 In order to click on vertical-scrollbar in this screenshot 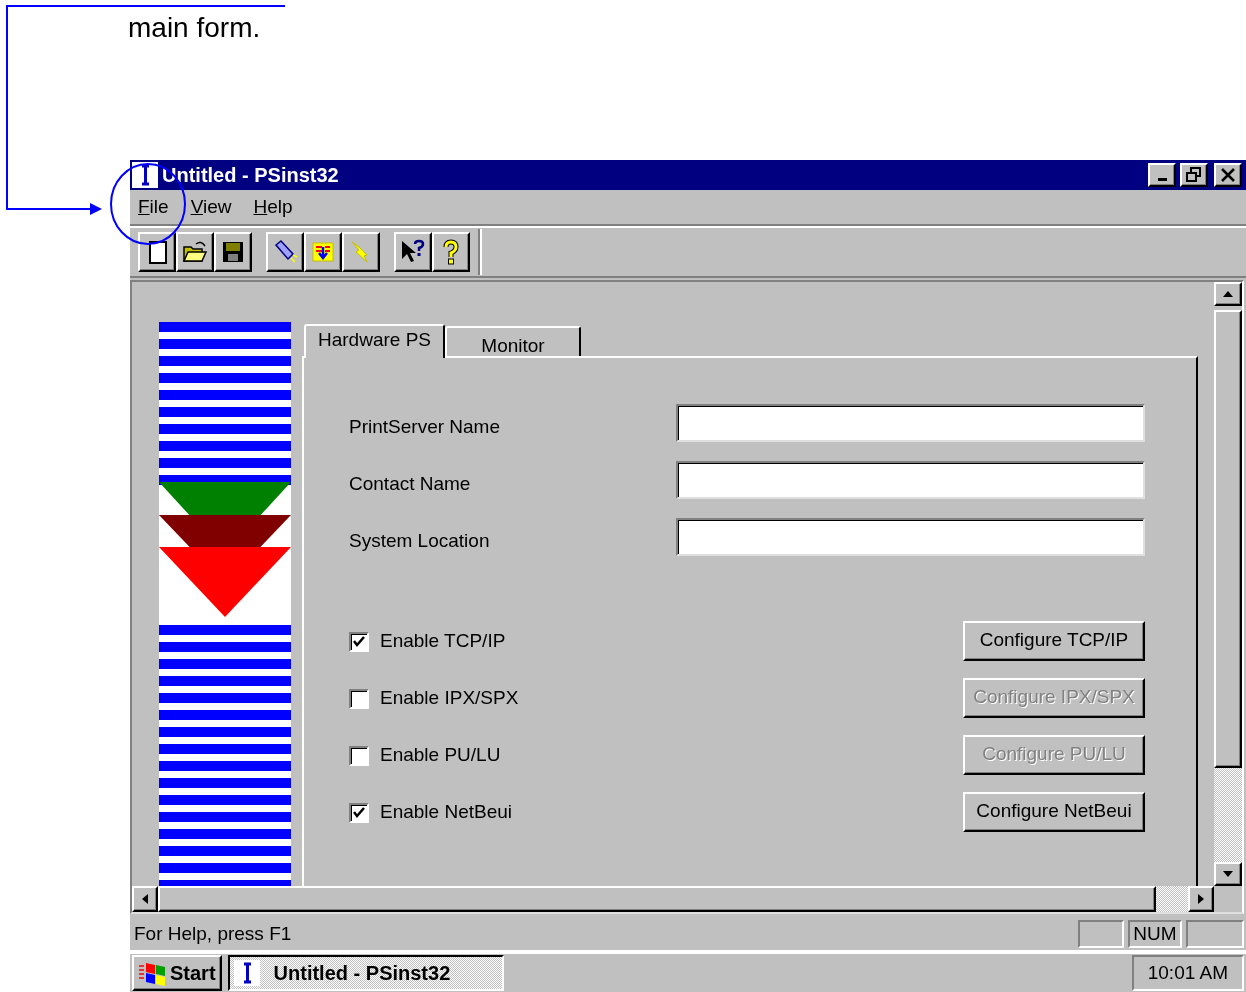, I will do `click(1228, 584)`.